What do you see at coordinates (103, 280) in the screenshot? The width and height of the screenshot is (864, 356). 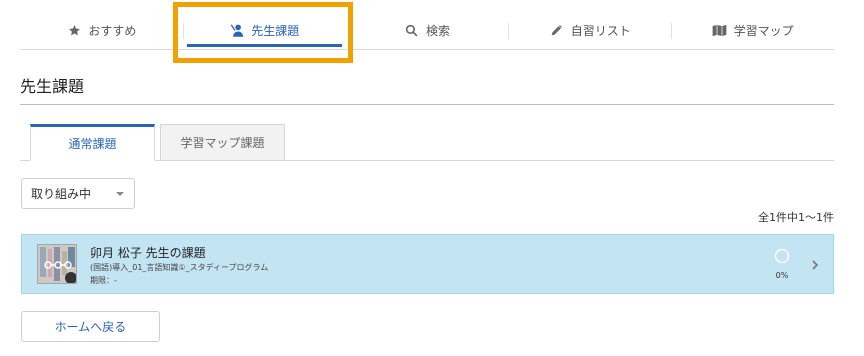 I see `assignment-deadline: 期限：-` at bounding box center [103, 280].